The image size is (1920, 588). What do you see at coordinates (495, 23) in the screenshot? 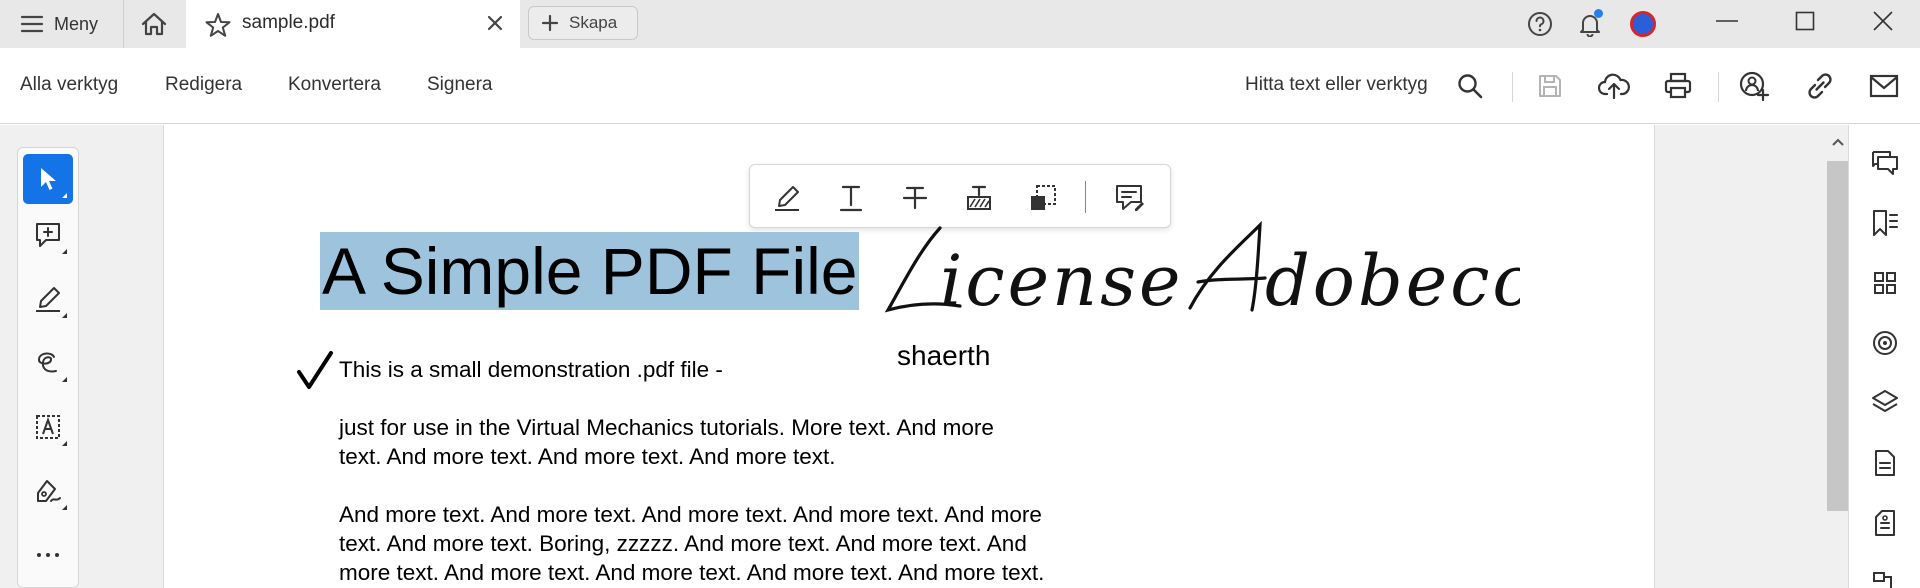
I see `close-icon` at bounding box center [495, 23].